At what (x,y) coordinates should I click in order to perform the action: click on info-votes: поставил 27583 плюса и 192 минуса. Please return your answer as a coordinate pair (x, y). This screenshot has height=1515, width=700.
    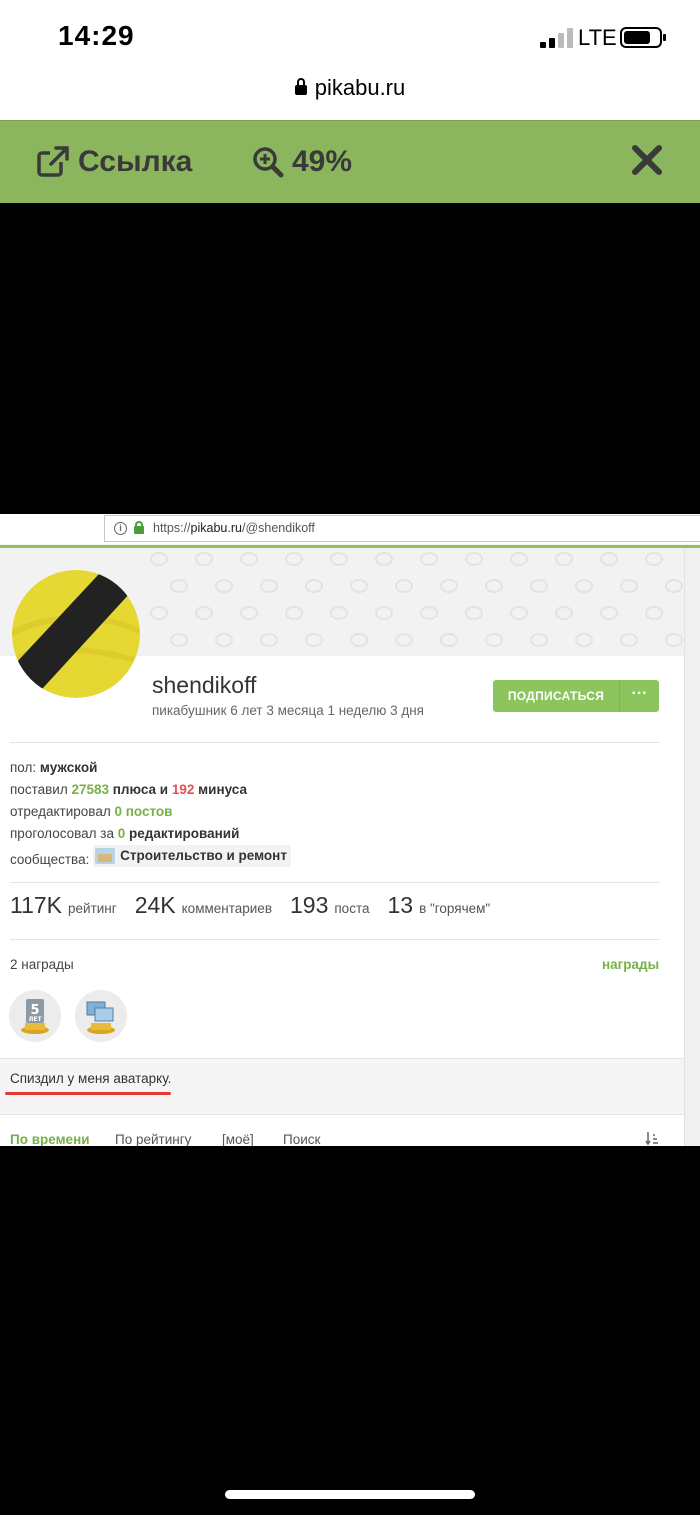
    Looking at the image, I should click on (128, 789).